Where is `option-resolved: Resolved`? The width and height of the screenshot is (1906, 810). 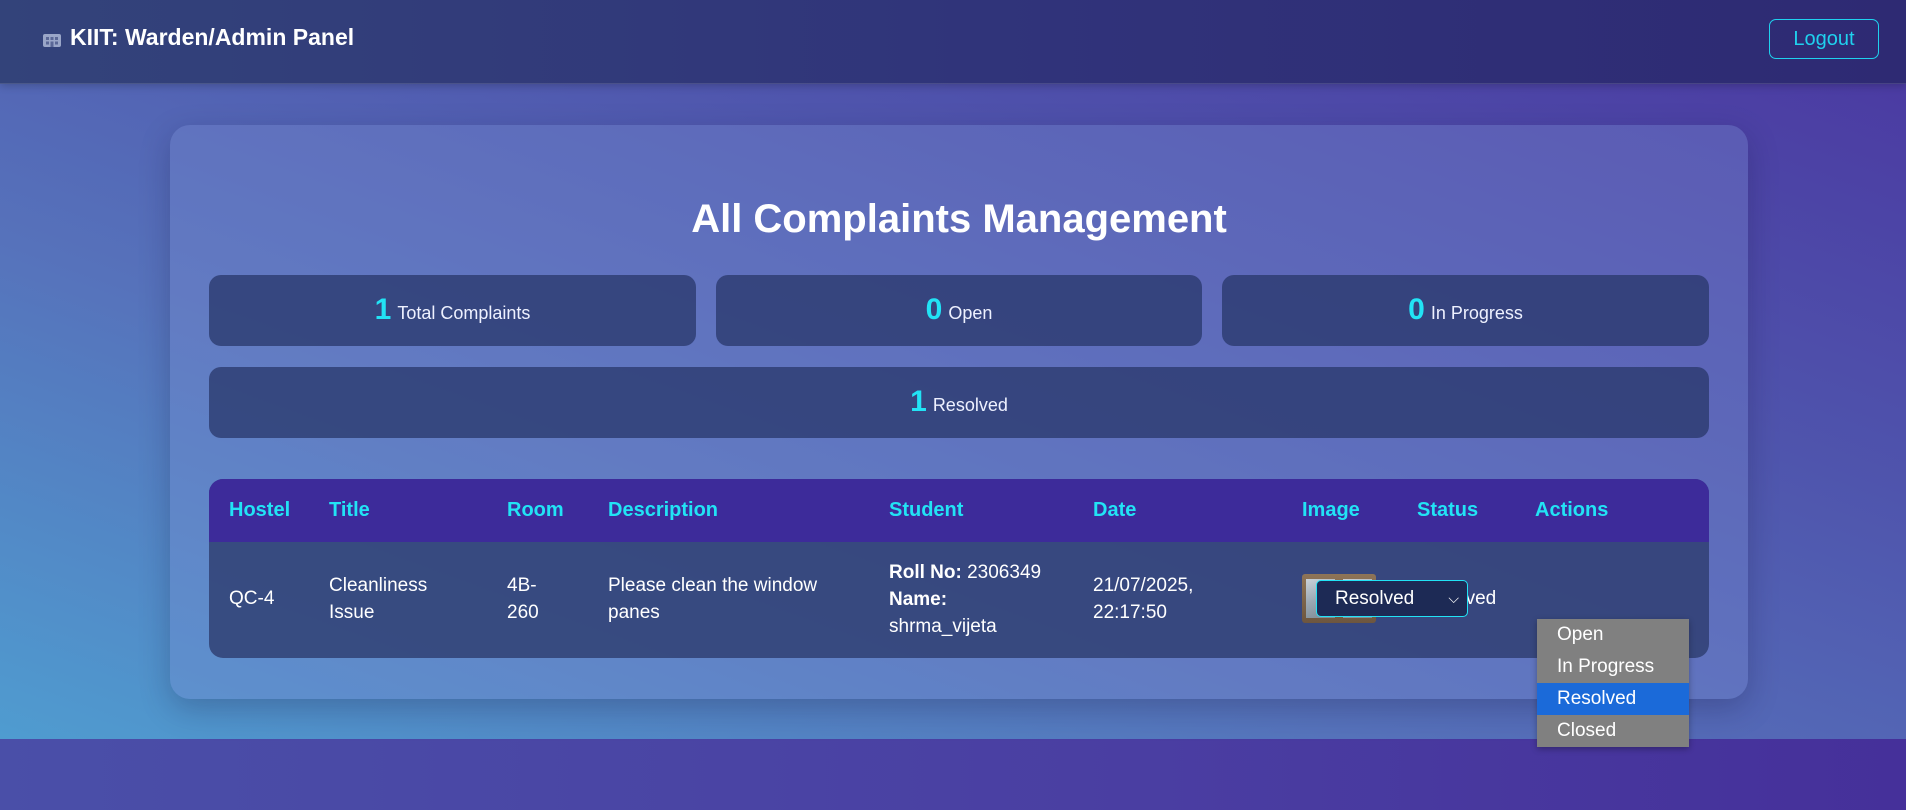 option-resolved: Resolved is located at coordinates (1613, 699).